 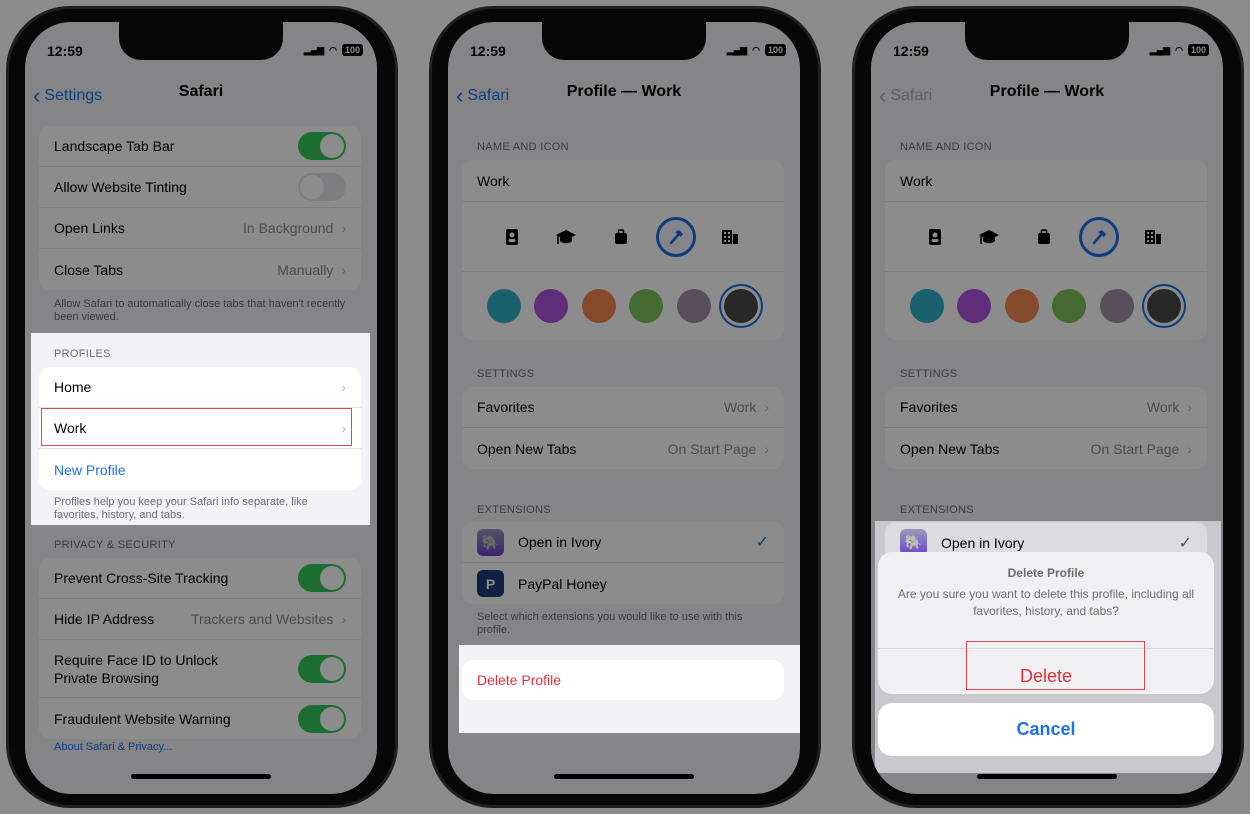 What do you see at coordinates (200, 228) in the screenshot?
I see `row-open-links: Open Links In Background ›` at bounding box center [200, 228].